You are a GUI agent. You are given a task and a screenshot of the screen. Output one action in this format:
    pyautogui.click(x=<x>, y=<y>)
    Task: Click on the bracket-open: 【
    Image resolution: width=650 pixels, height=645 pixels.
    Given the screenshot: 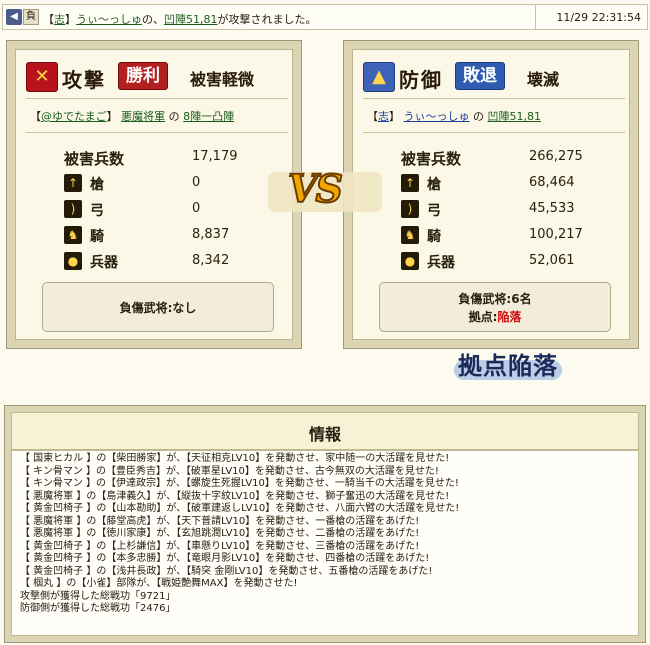 What is the action you would take?
    pyautogui.click(x=48, y=19)
    